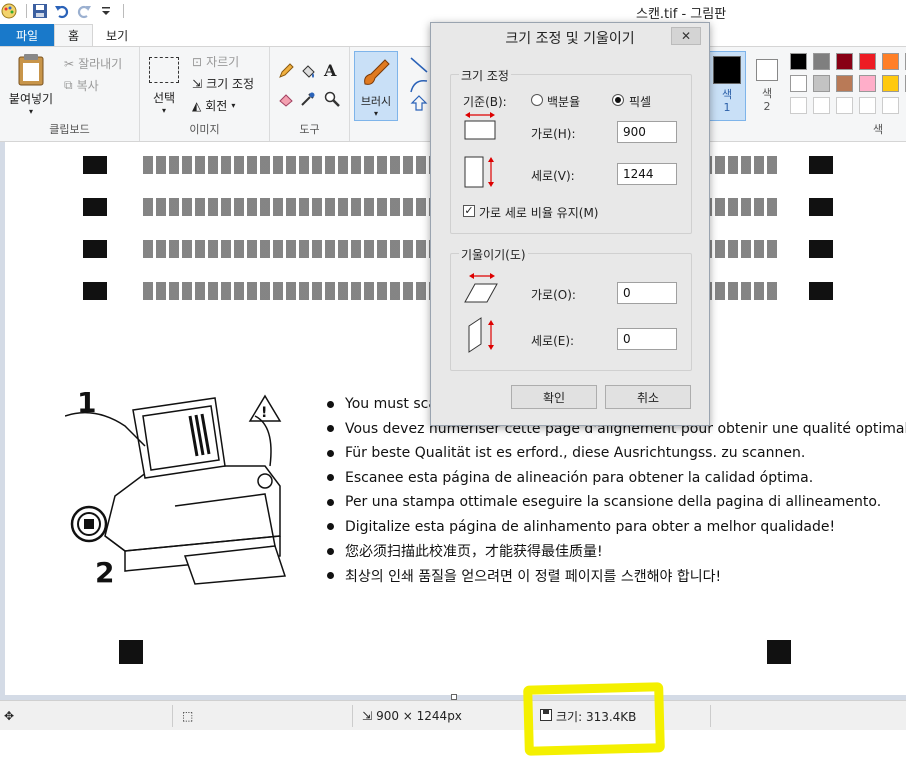  Describe the element at coordinates (686, 36) in the screenshot. I see `close-button: ✕` at that location.